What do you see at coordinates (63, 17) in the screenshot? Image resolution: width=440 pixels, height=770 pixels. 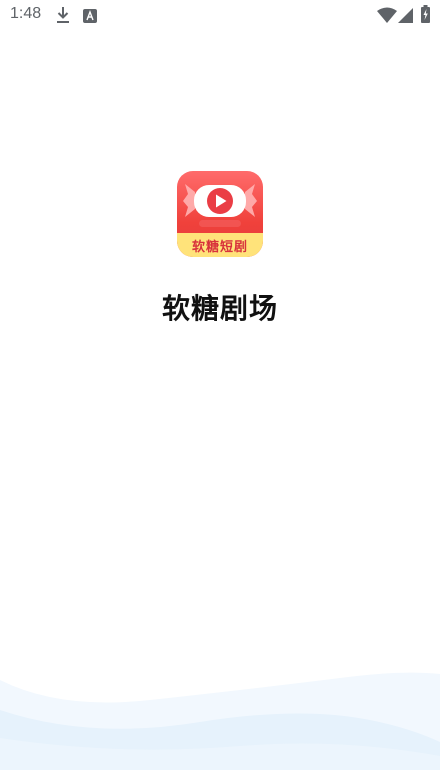 I see `download-icon` at bounding box center [63, 17].